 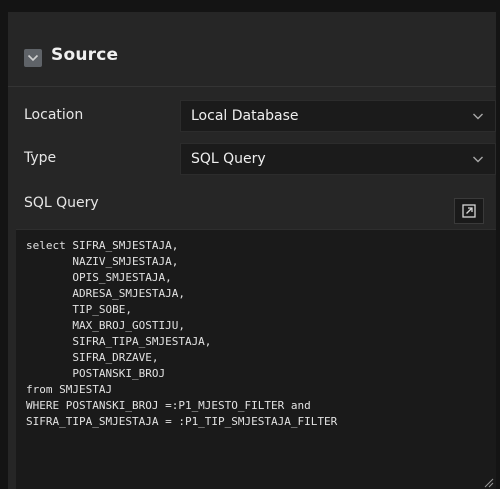 What do you see at coordinates (338, 159) in the screenshot?
I see `type-select: SQL Query` at bounding box center [338, 159].